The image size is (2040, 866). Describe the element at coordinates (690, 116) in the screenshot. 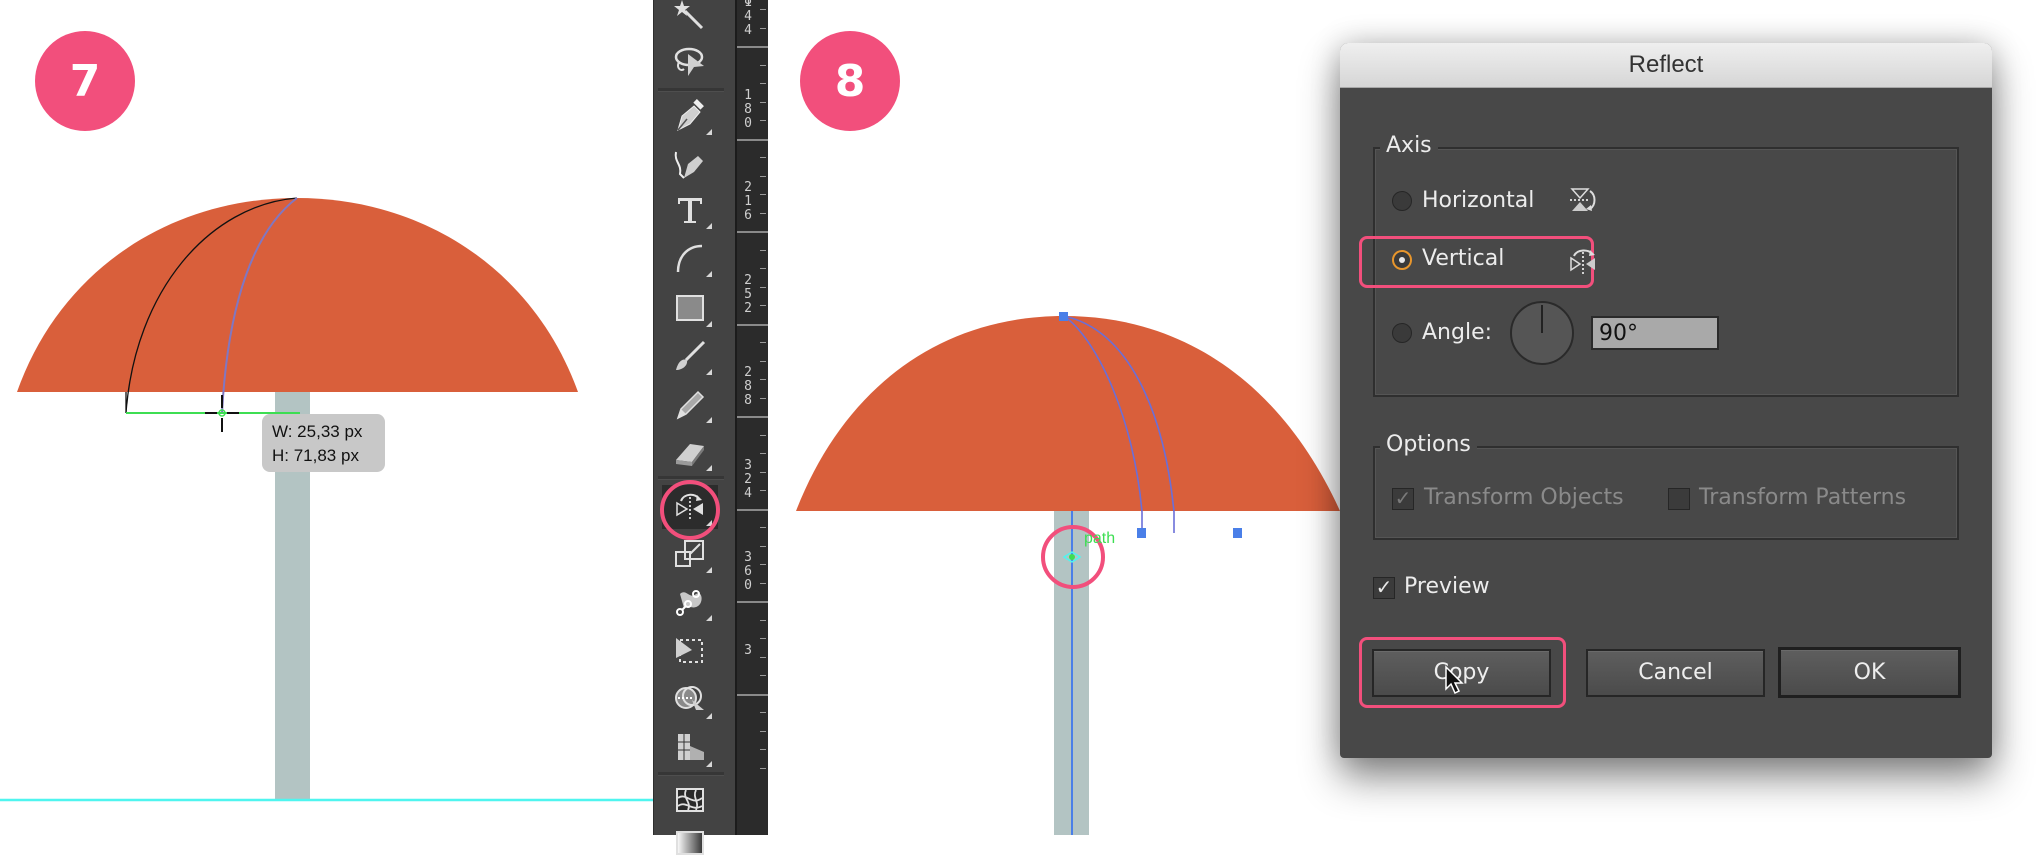

I see `pen-tool` at that location.